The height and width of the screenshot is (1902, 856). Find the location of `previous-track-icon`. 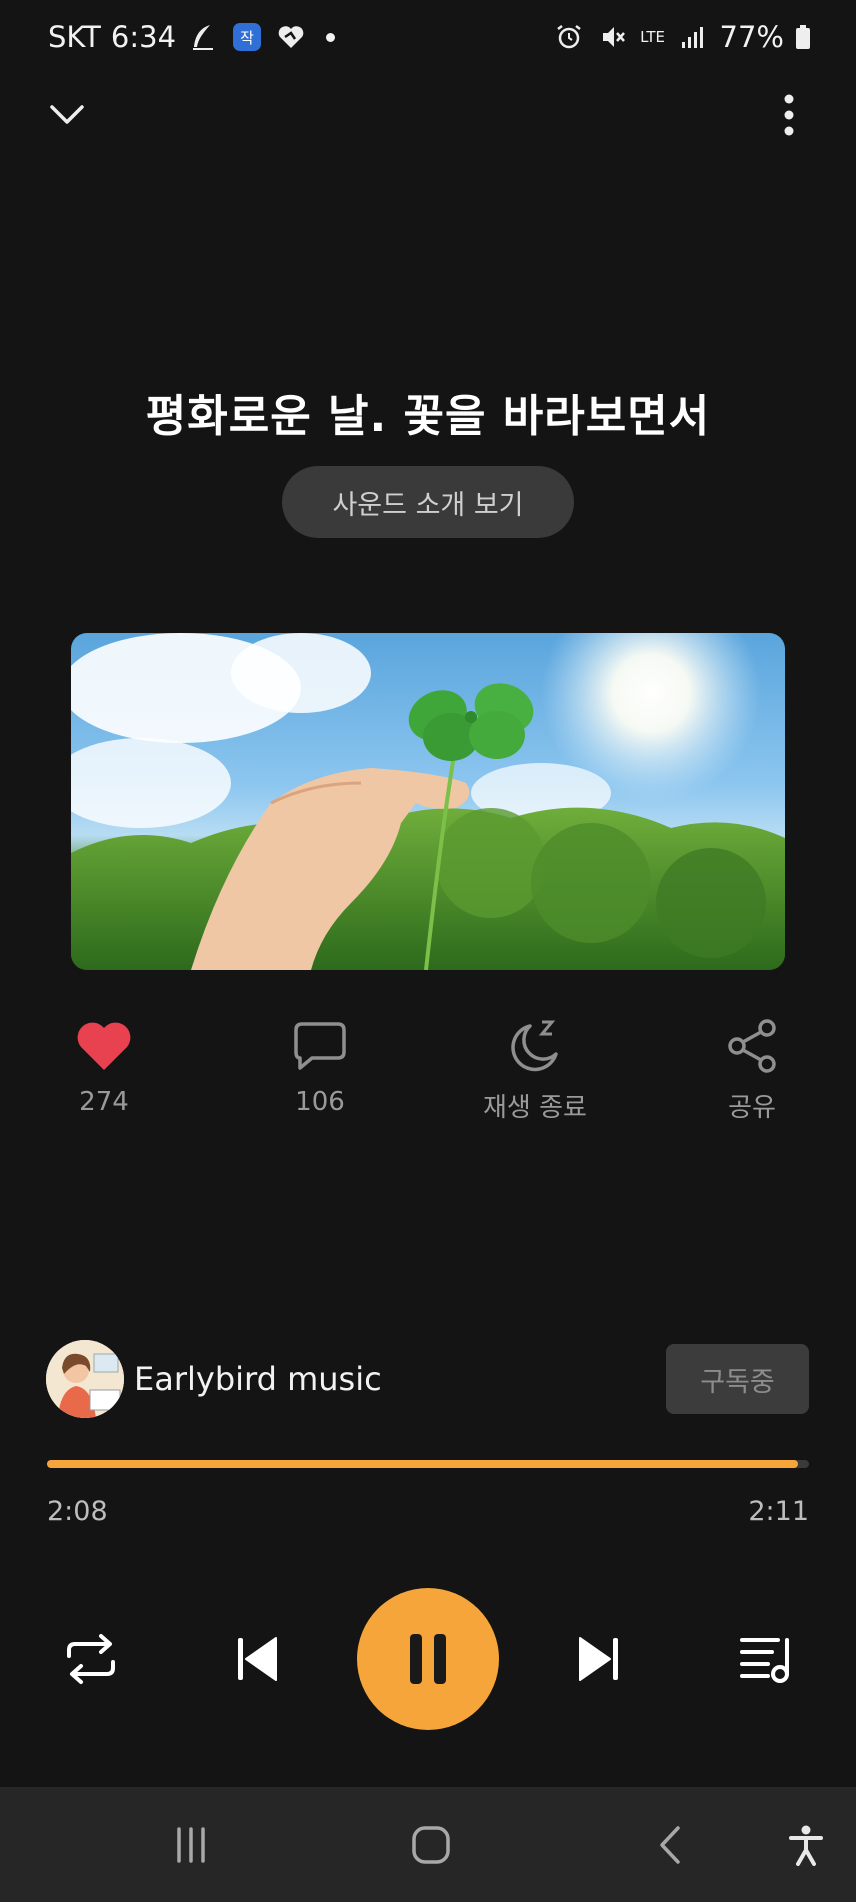

previous-track-icon is located at coordinates (257, 1659).